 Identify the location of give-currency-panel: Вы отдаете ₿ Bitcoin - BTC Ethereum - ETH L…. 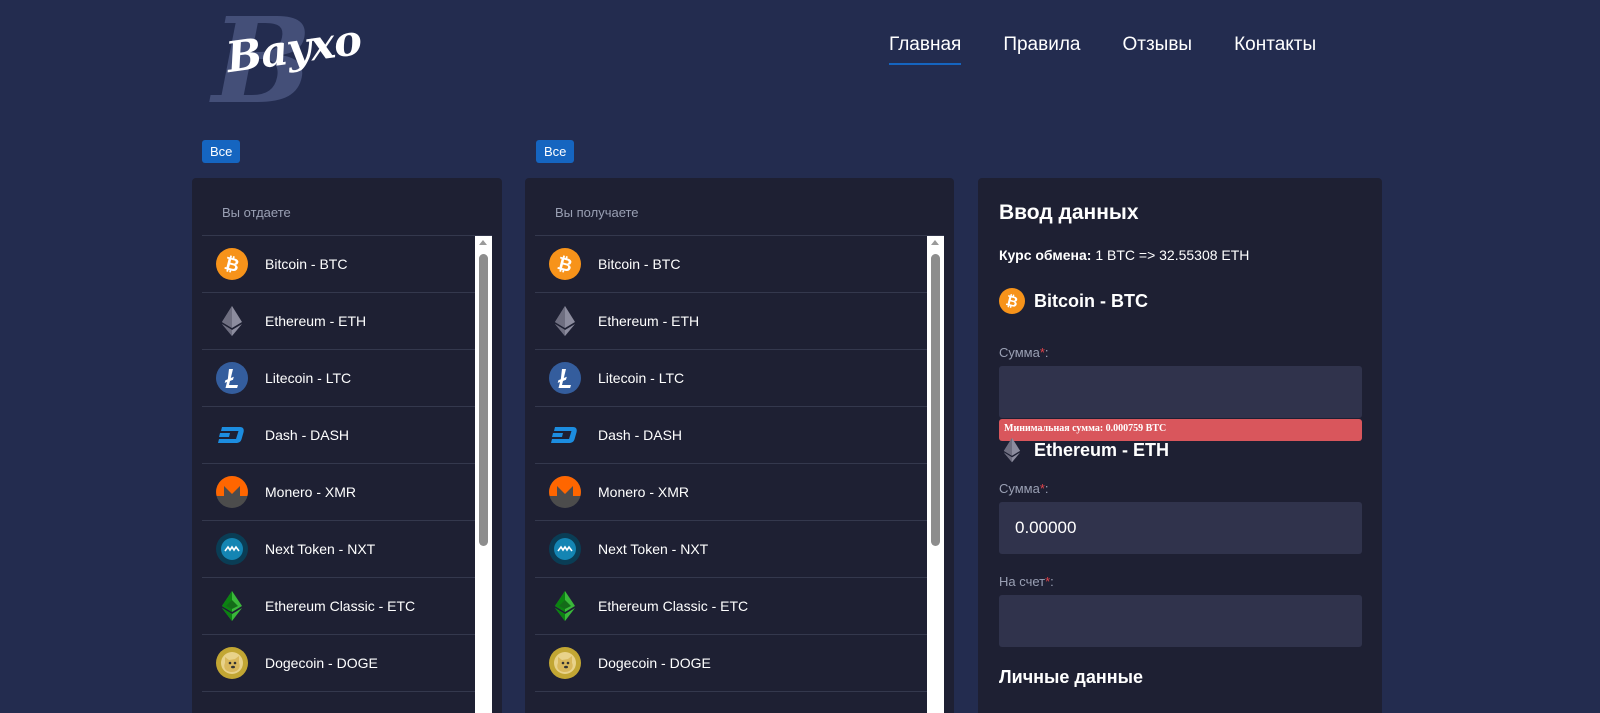
(347, 445).